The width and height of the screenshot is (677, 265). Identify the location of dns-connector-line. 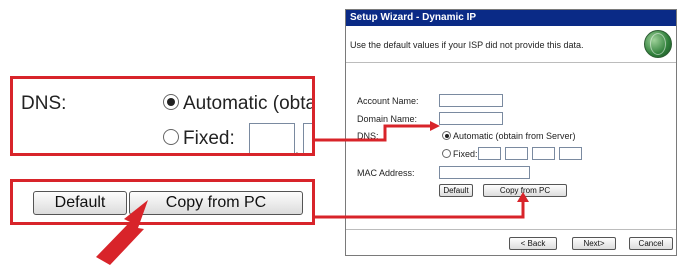
(373, 133).